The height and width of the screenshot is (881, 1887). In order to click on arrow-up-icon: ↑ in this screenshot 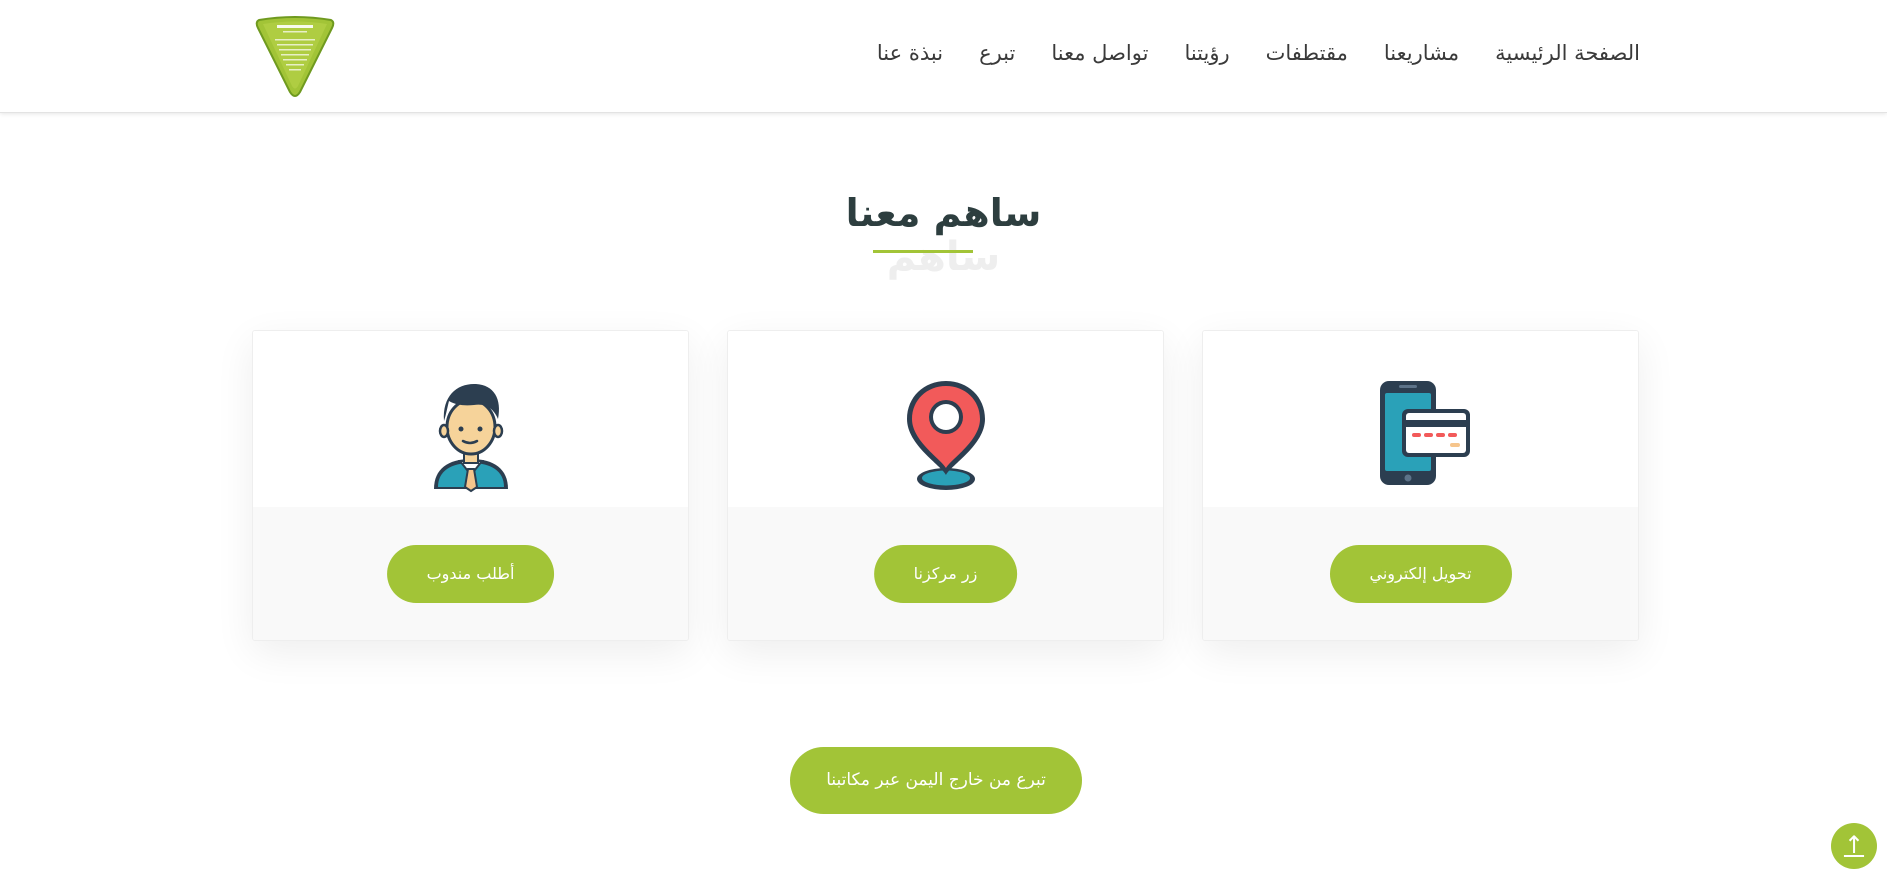, I will do `click(1854, 845)`.